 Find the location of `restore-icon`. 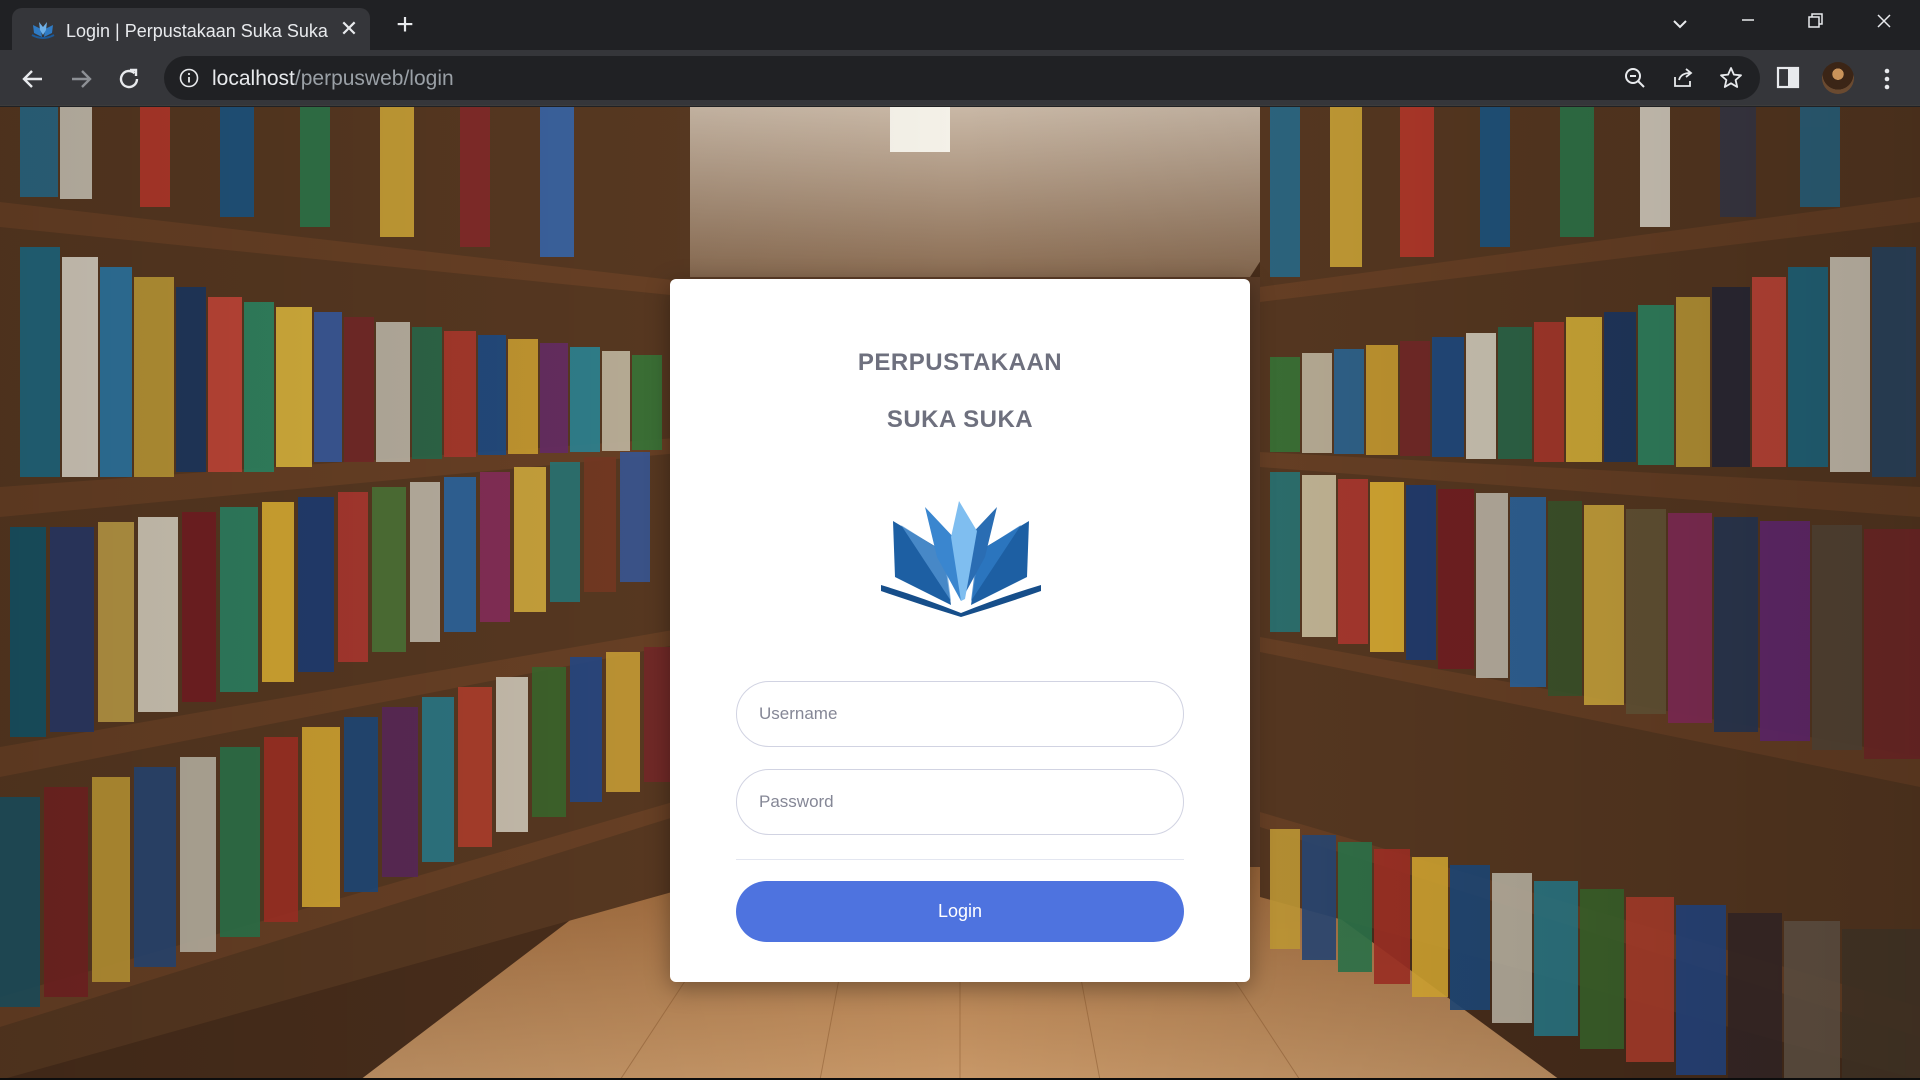

restore-icon is located at coordinates (1816, 22).